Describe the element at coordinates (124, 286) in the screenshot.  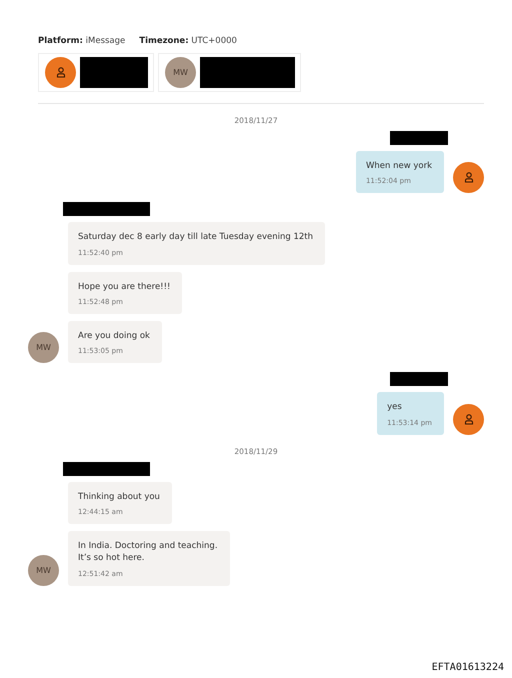
I see `message-text: Hope you are there!!!` at that location.